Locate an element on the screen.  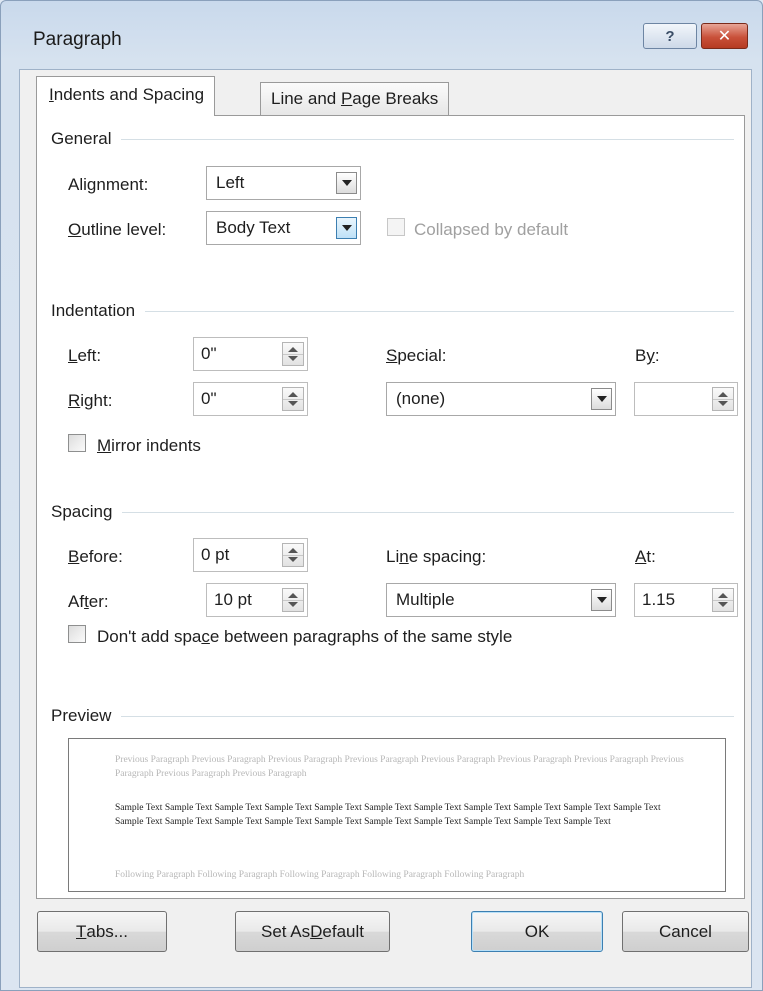
mirror-indents-label: Mirror indents is located at coordinates (149, 445).